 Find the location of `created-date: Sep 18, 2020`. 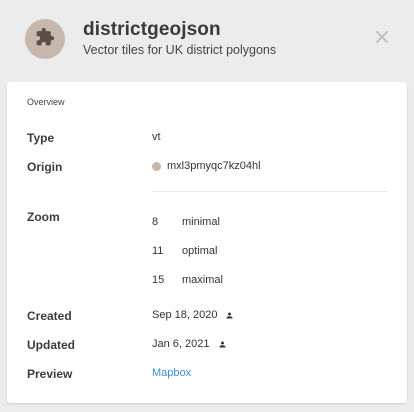

created-date: Sep 18, 2020 is located at coordinates (185, 315).